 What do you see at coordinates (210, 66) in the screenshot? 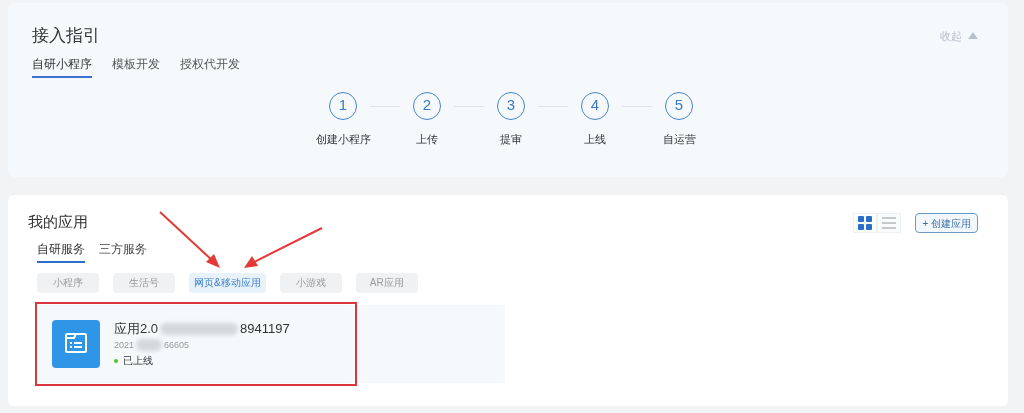
I see `tab: 授权代开发` at bounding box center [210, 66].